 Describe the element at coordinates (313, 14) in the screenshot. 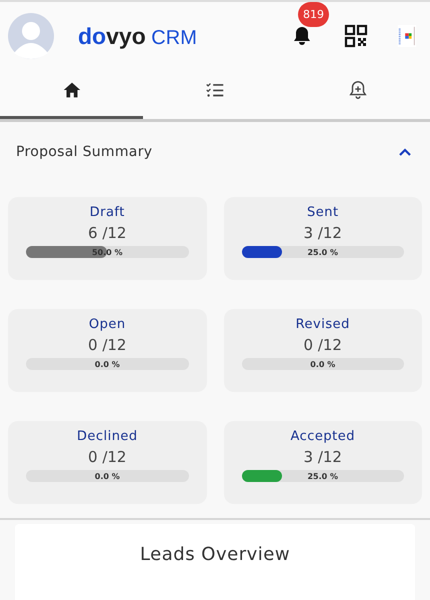

I see `notification-badge: 819` at that location.